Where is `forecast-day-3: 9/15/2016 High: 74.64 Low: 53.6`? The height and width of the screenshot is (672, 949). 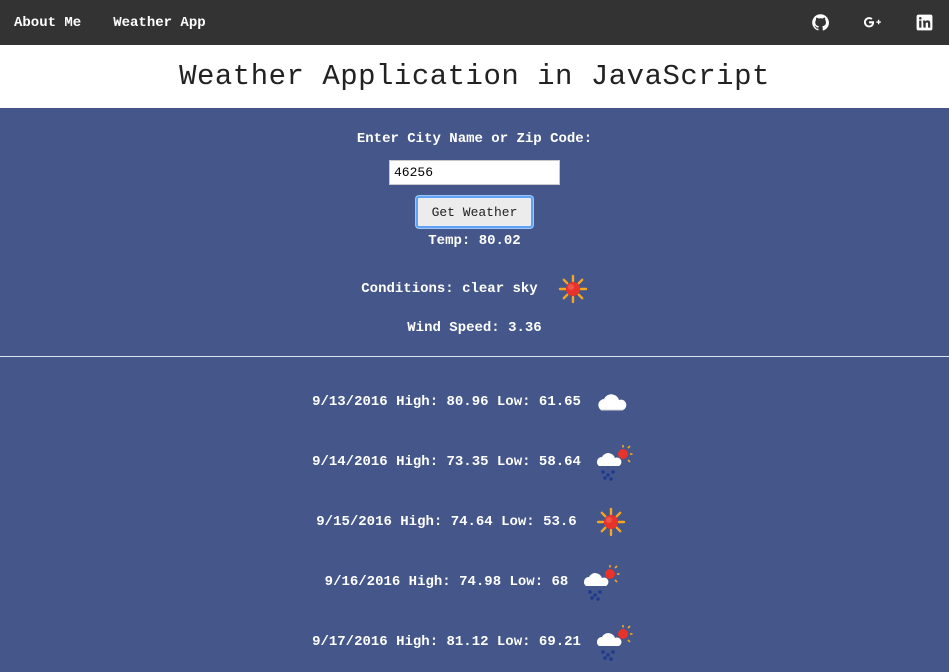
forecast-day-3: 9/15/2016 High: 74.64 Low: 53.6 is located at coordinates (474, 522).